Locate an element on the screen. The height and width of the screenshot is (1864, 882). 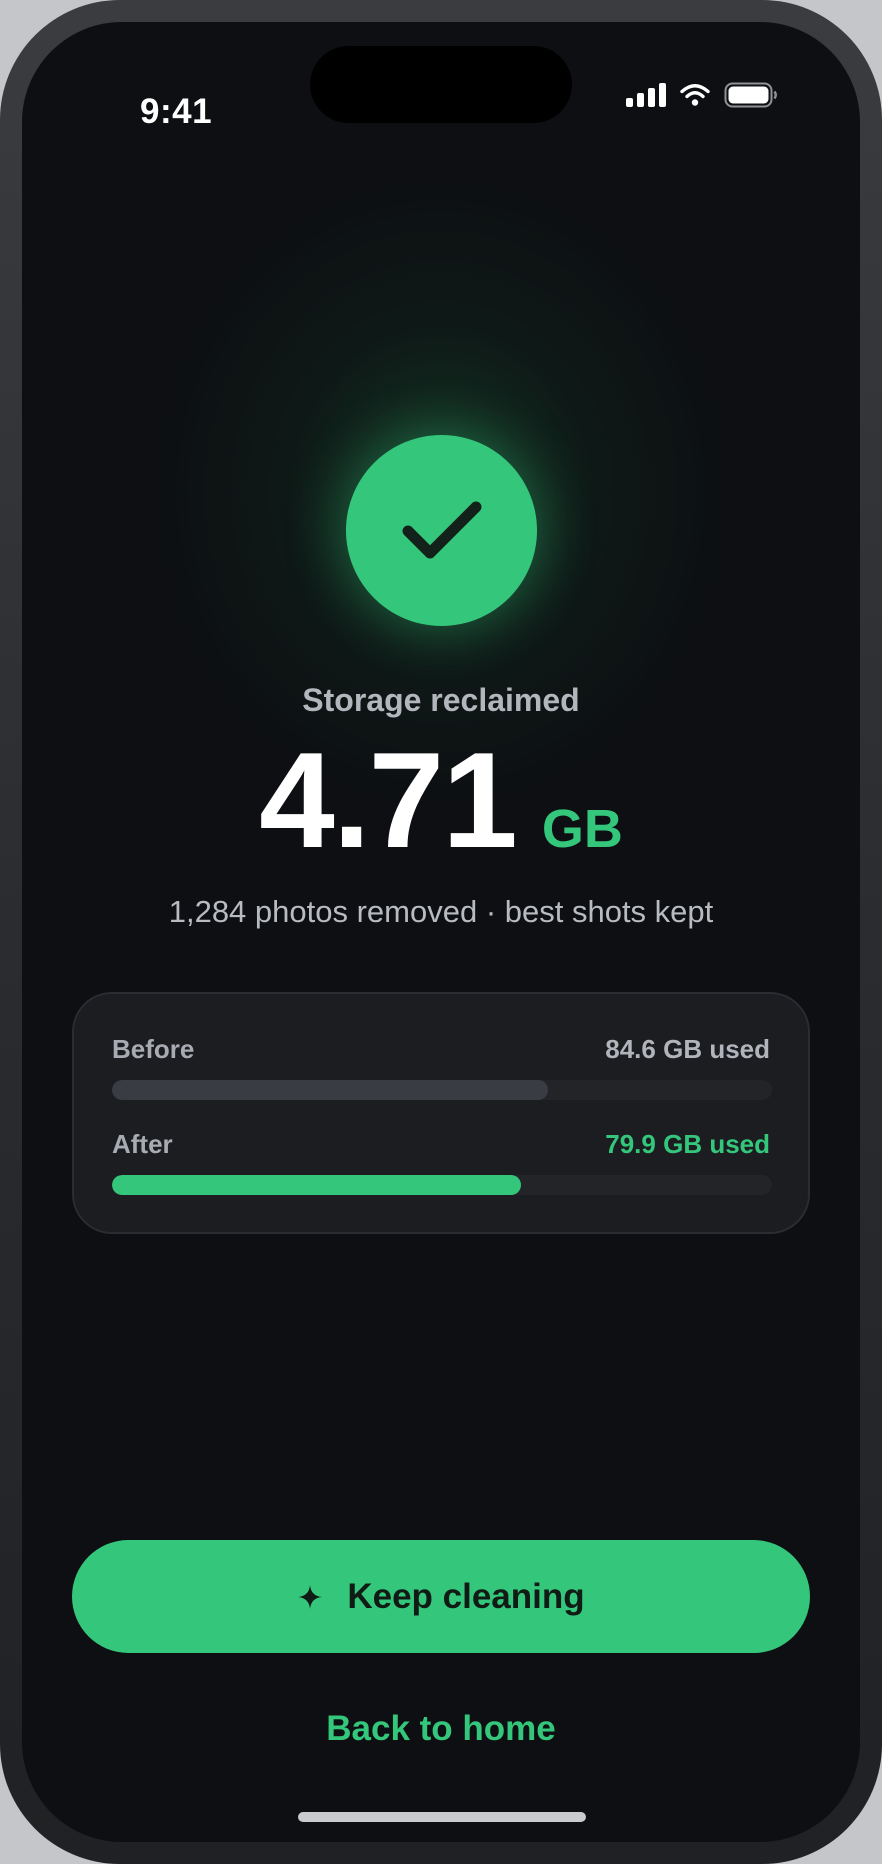
keep-cleaning-label: Keep cleaning is located at coordinates (466, 1596).